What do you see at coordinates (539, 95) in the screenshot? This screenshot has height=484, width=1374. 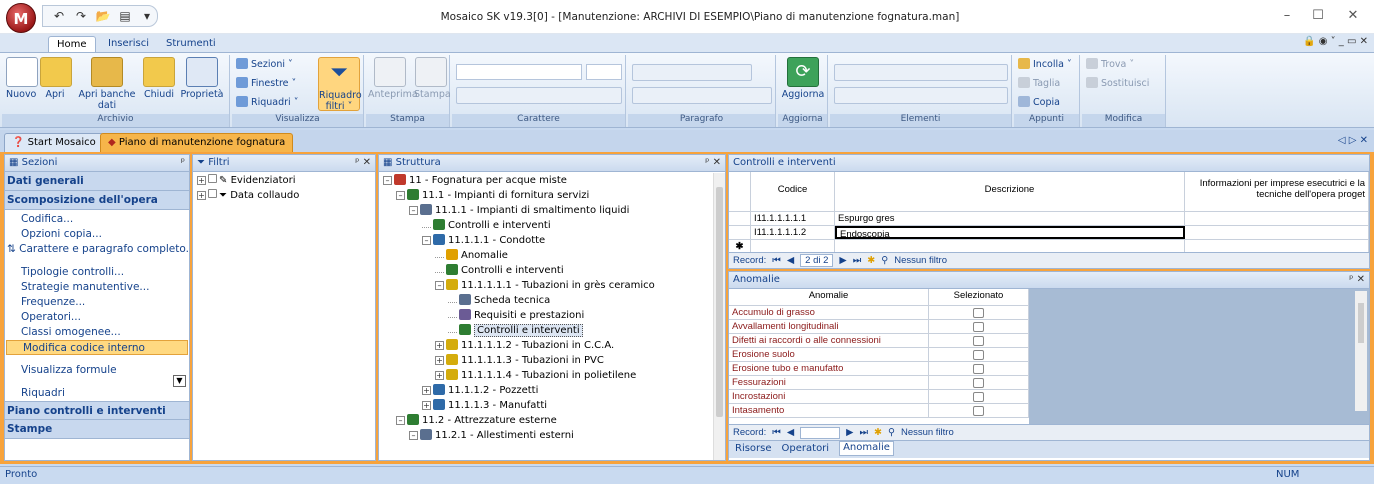 I see `font-format-toolbar` at bounding box center [539, 95].